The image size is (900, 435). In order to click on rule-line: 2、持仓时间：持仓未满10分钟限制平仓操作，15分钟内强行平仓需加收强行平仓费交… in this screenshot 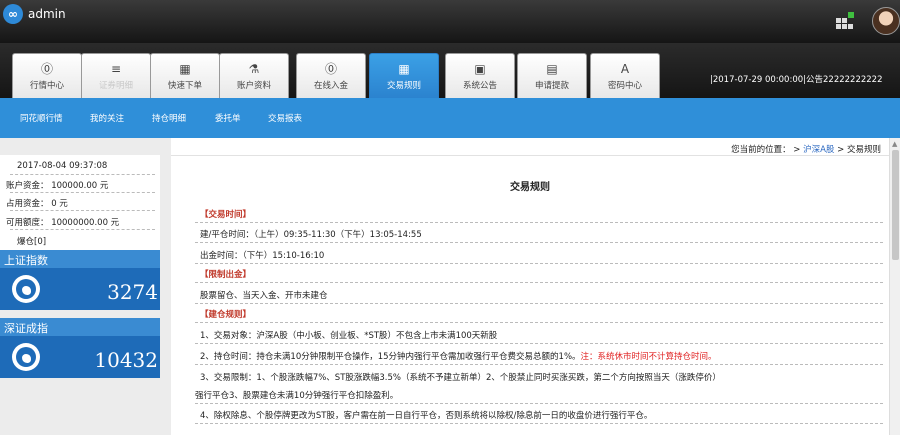, I will do `click(458, 356)`.